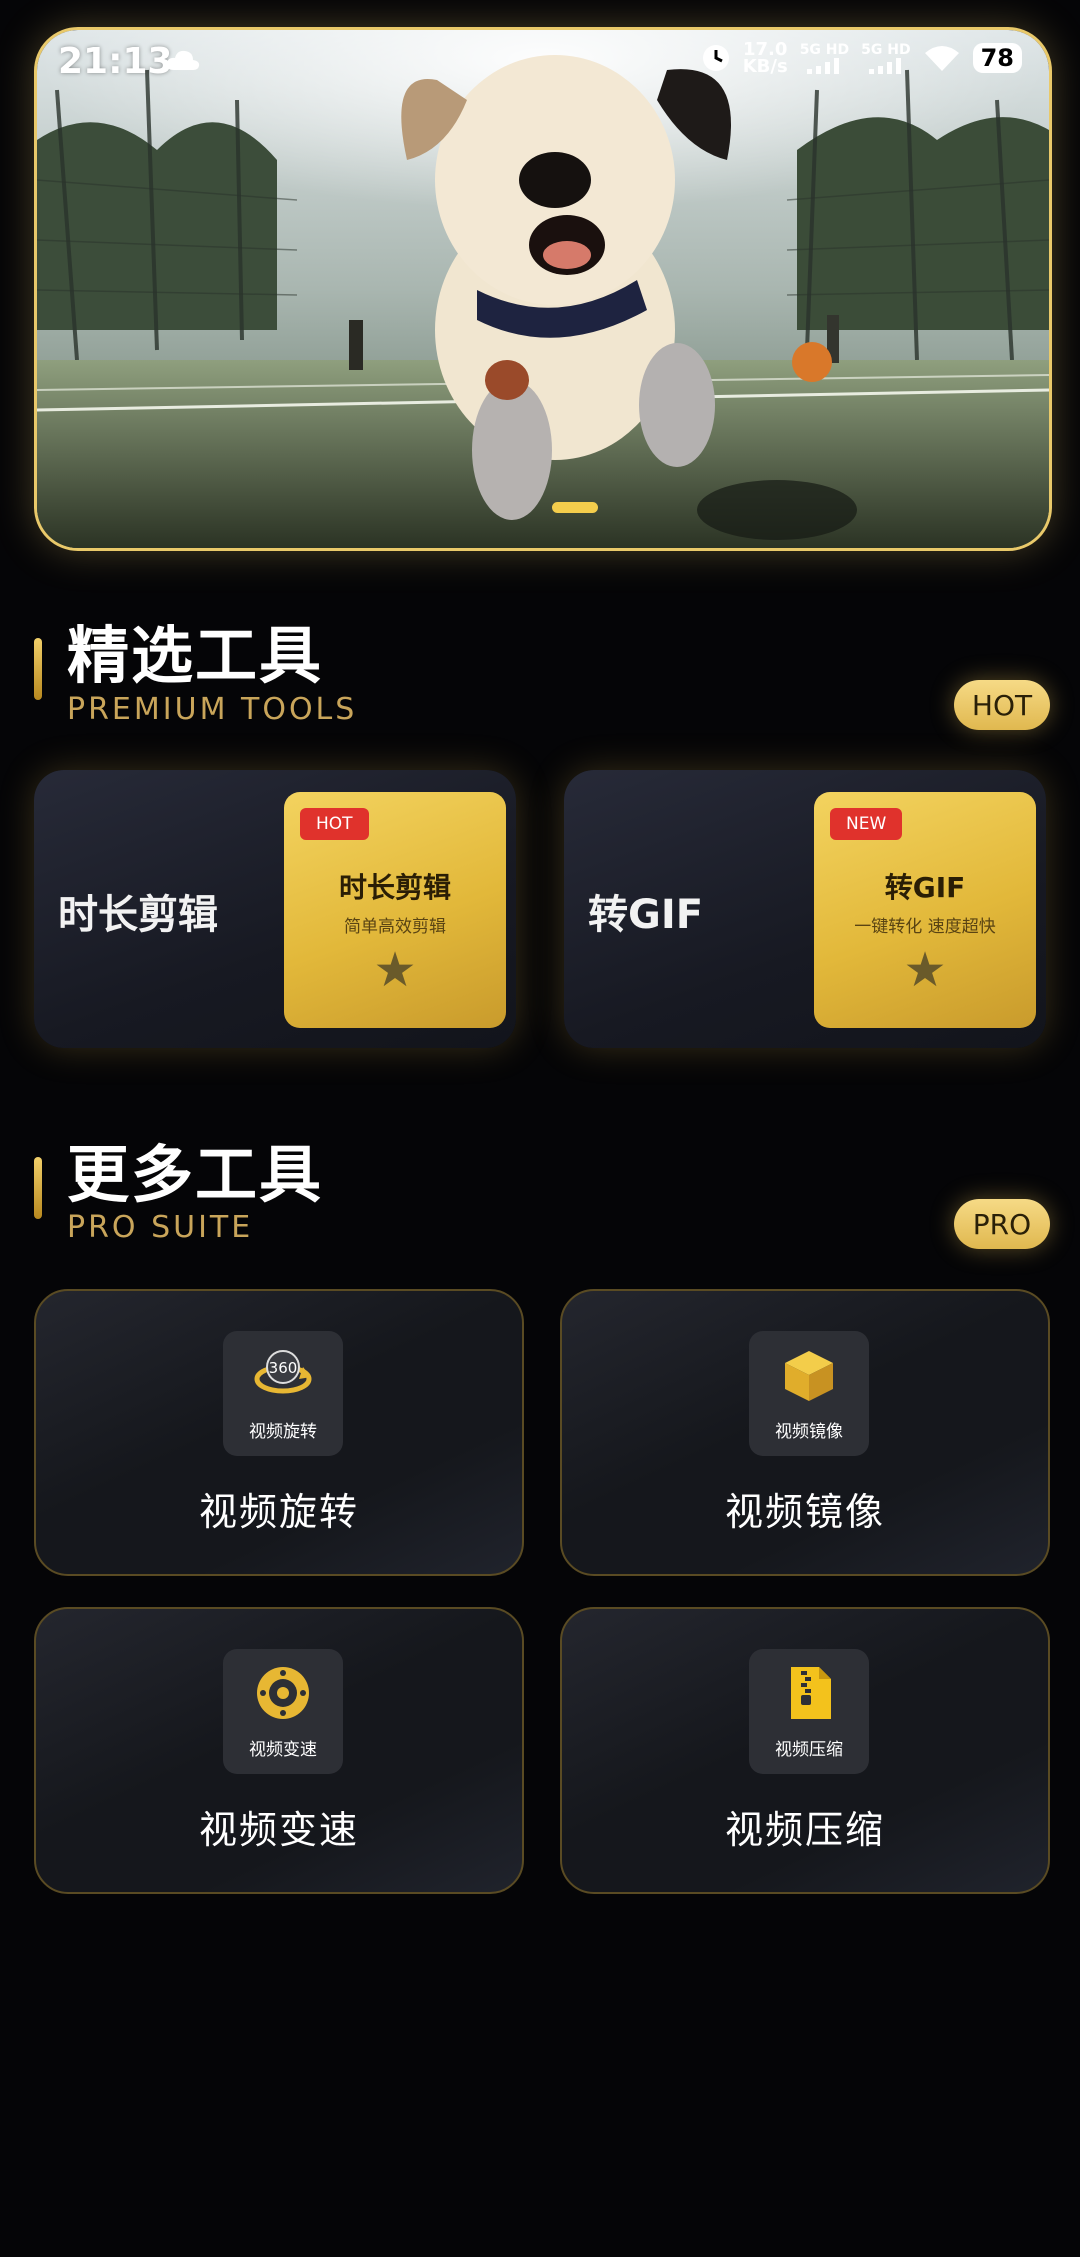  I want to click on zip-file-icon, so click(811, 1693).